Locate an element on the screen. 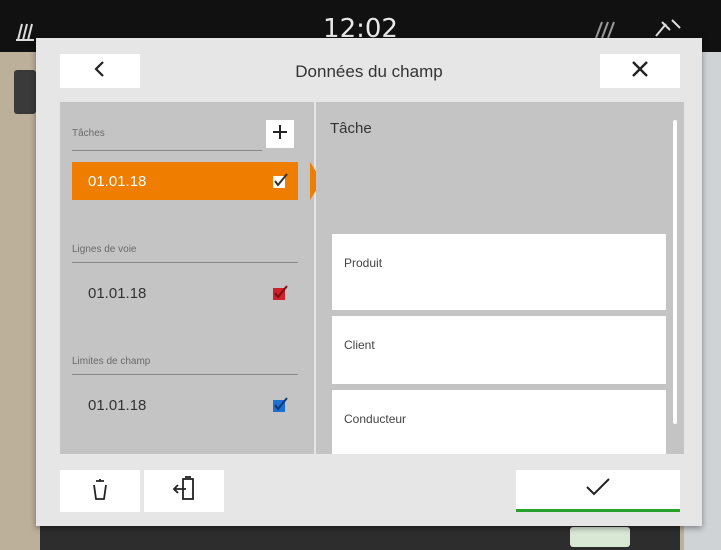 Image resolution: width=721 pixels, height=550 pixels. task-detail-heading: Tâche is located at coordinates (351, 128).